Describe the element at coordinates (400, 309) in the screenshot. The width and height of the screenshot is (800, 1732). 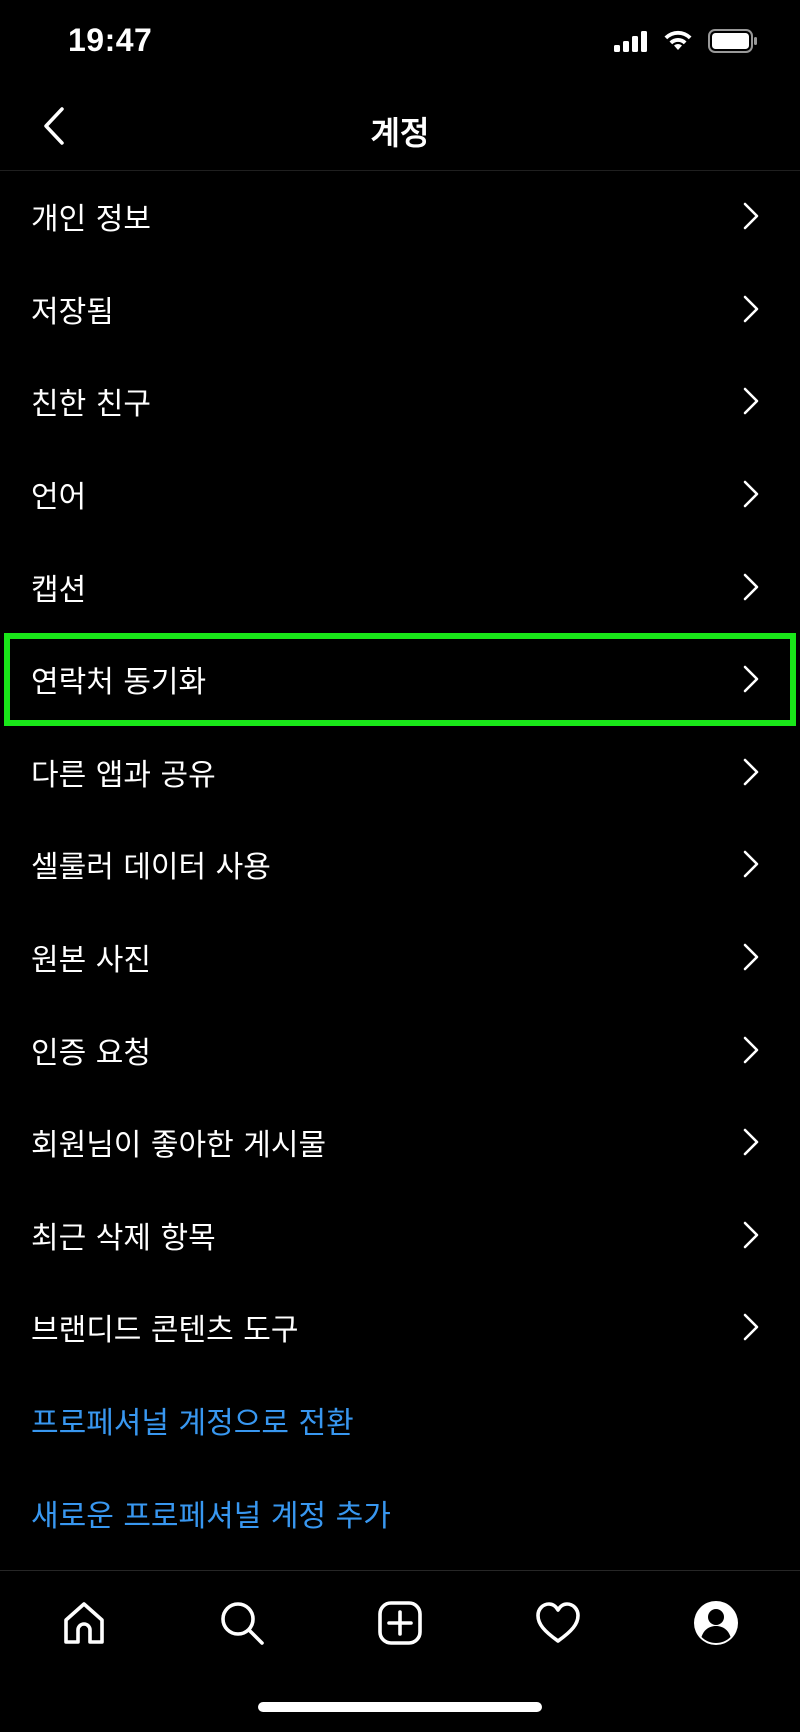
I see `settings-item-saved: 저장됨` at that location.